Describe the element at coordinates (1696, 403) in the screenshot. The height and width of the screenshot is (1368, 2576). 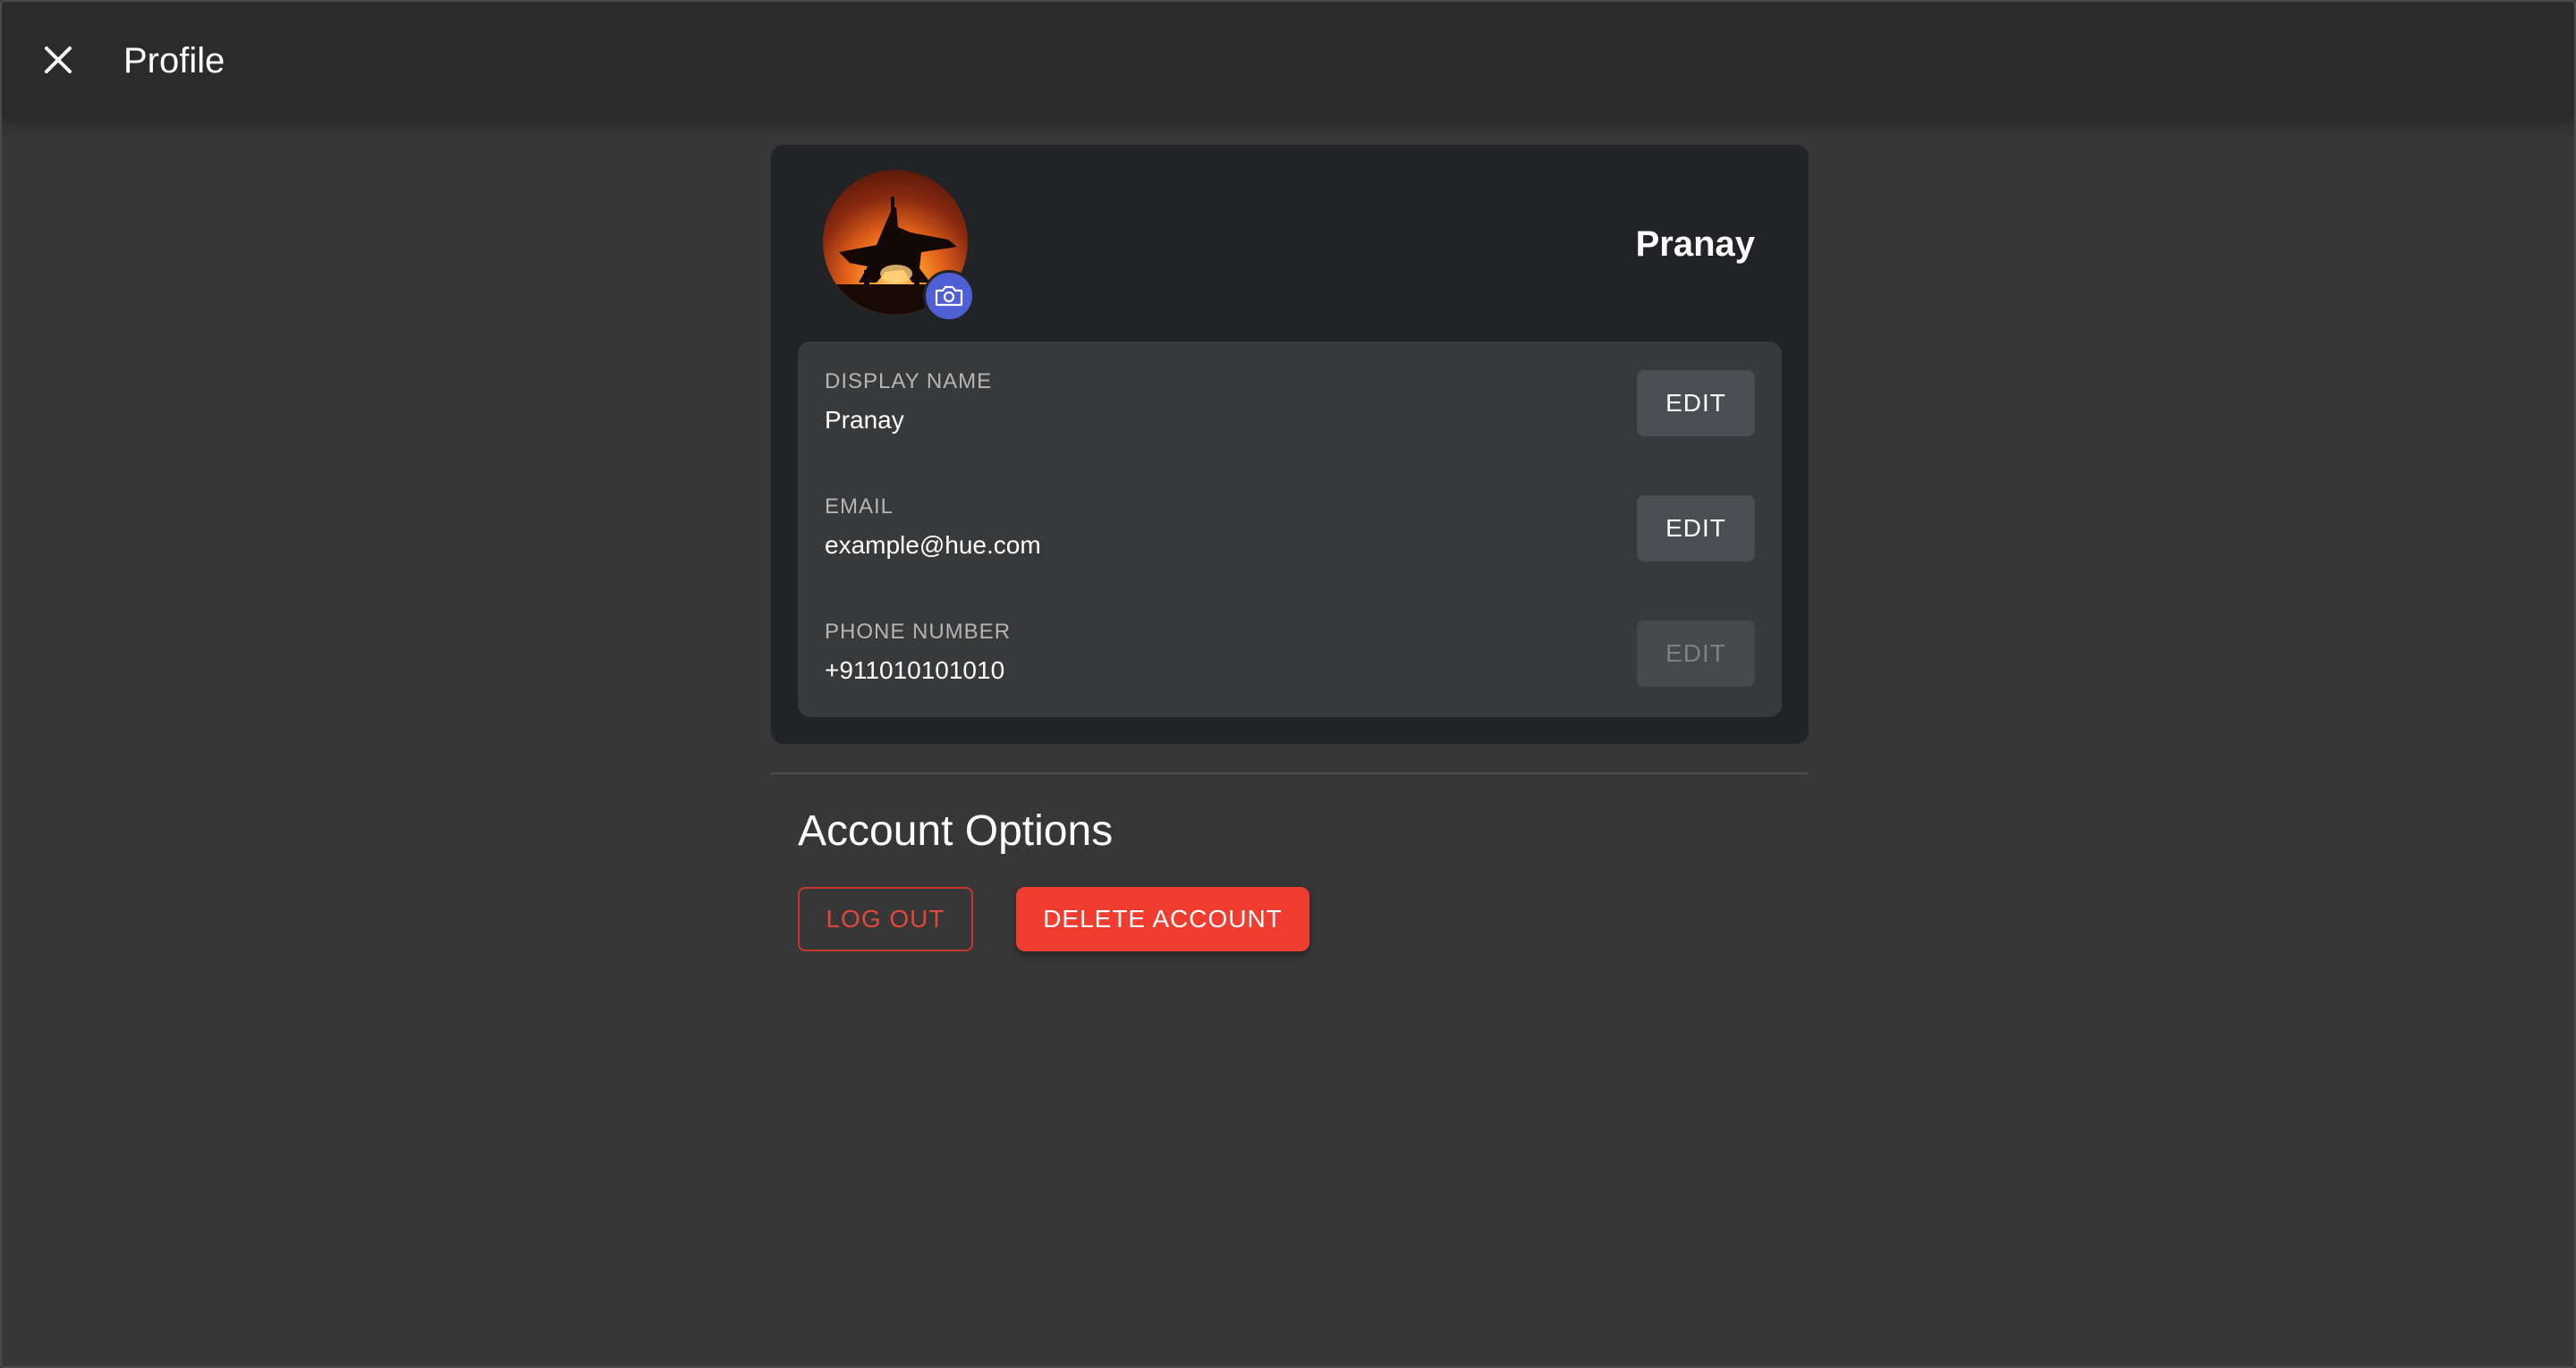
I see `edit-display-name-button: EDIT` at that location.